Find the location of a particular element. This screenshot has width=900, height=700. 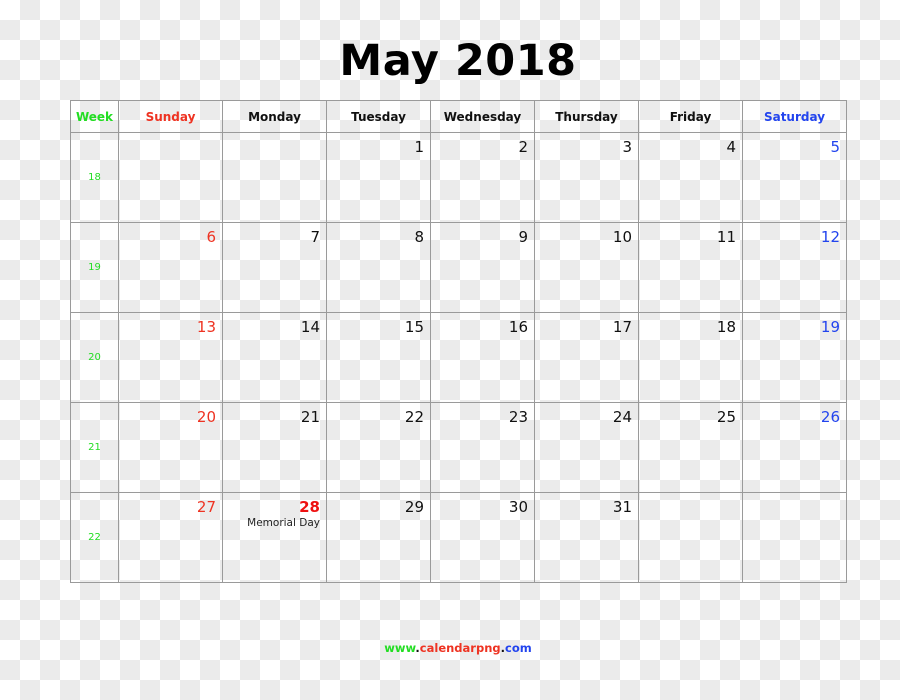

week-row: 18 1 2 3 4 5 is located at coordinates (458, 177).